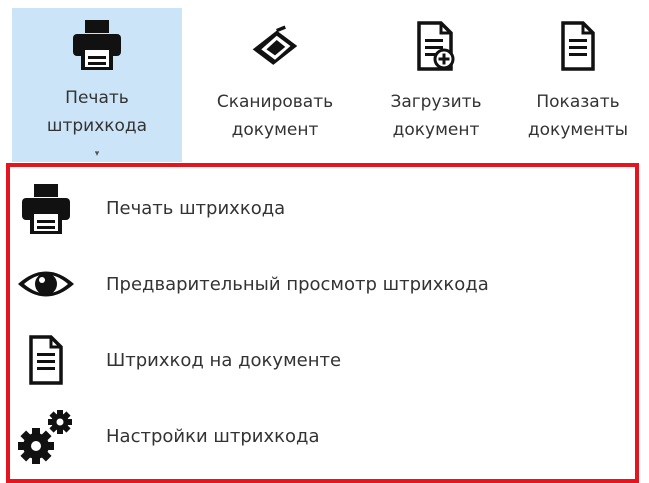  Describe the element at coordinates (213, 436) in the screenshot. I see `menu-item-label: Настройки штрихкода` at that location.